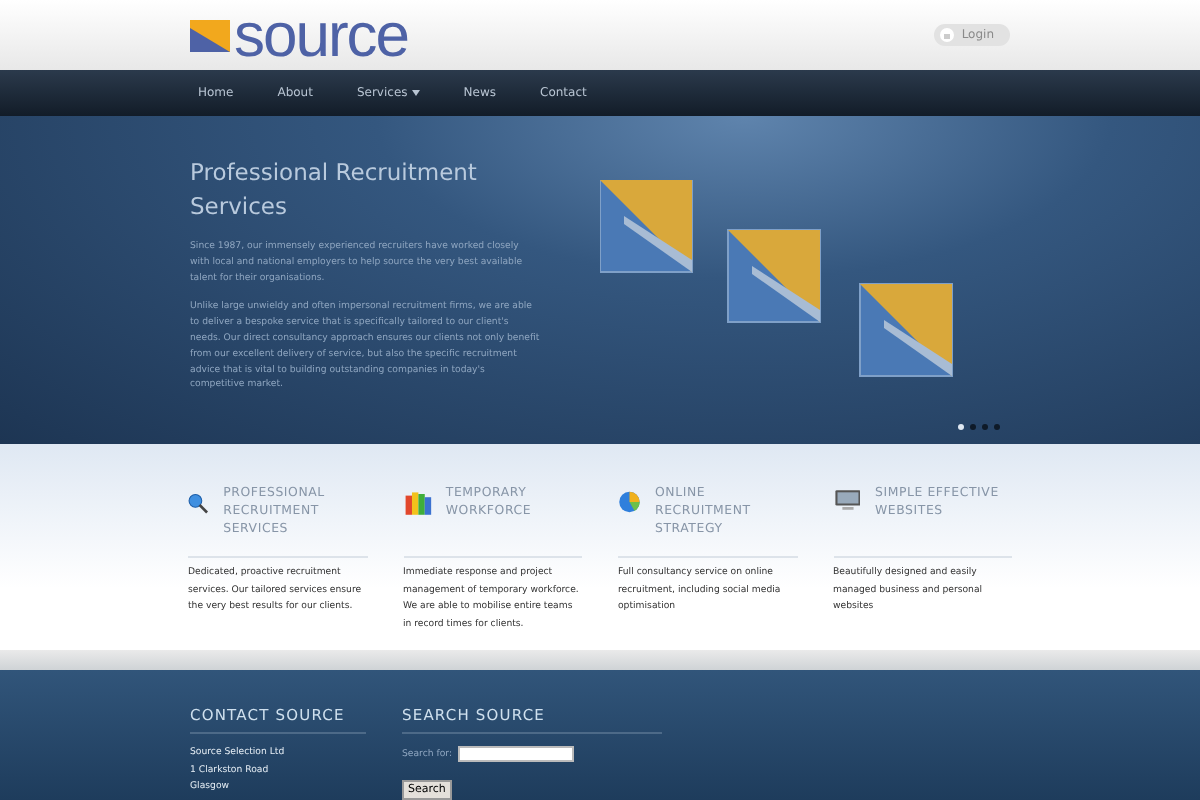 The height and width of the screenshot is (800, 1200). I want to click on logo-icon, so click(210, 35).